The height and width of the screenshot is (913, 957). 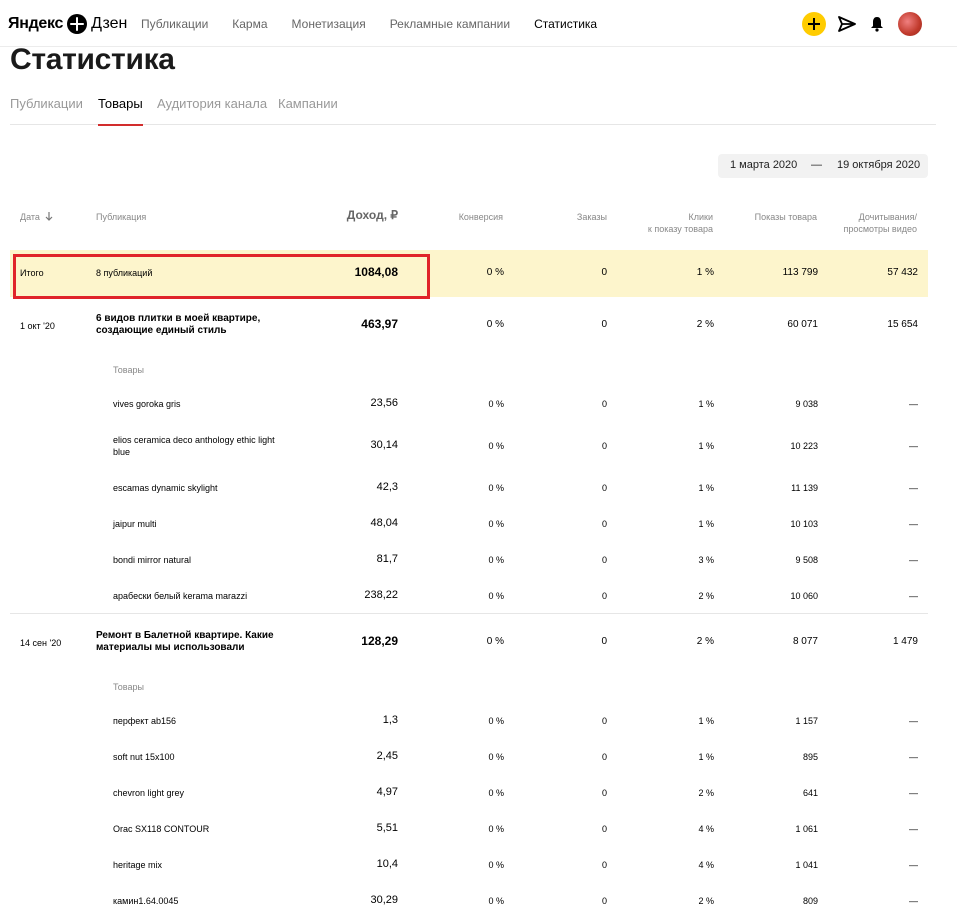 What do you see at coordinates (786, 217) in the screenshot?
I see `col-views: Показы товара` at bounding box center [786, 217].